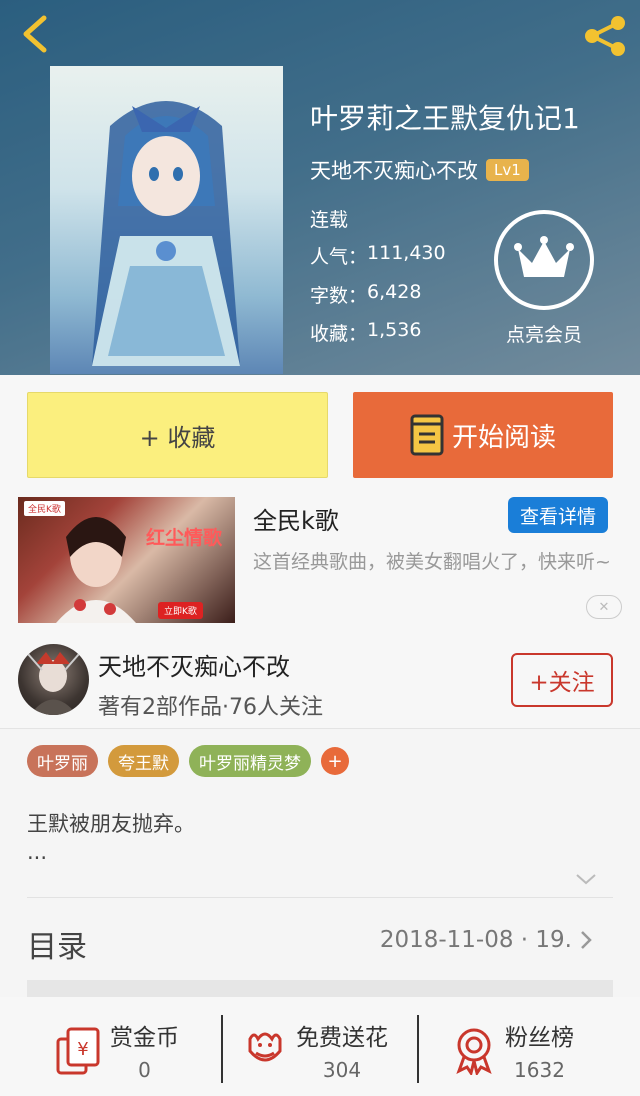  I want to click on crown-icon, so click(544, 256).